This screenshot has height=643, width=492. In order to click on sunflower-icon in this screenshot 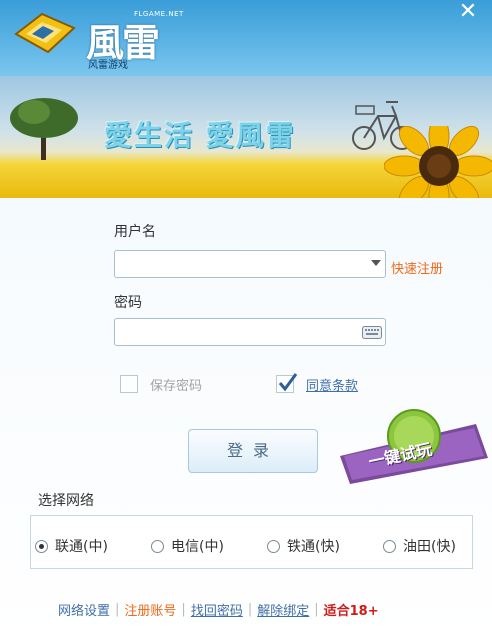, I will do `click(438, 162)`.